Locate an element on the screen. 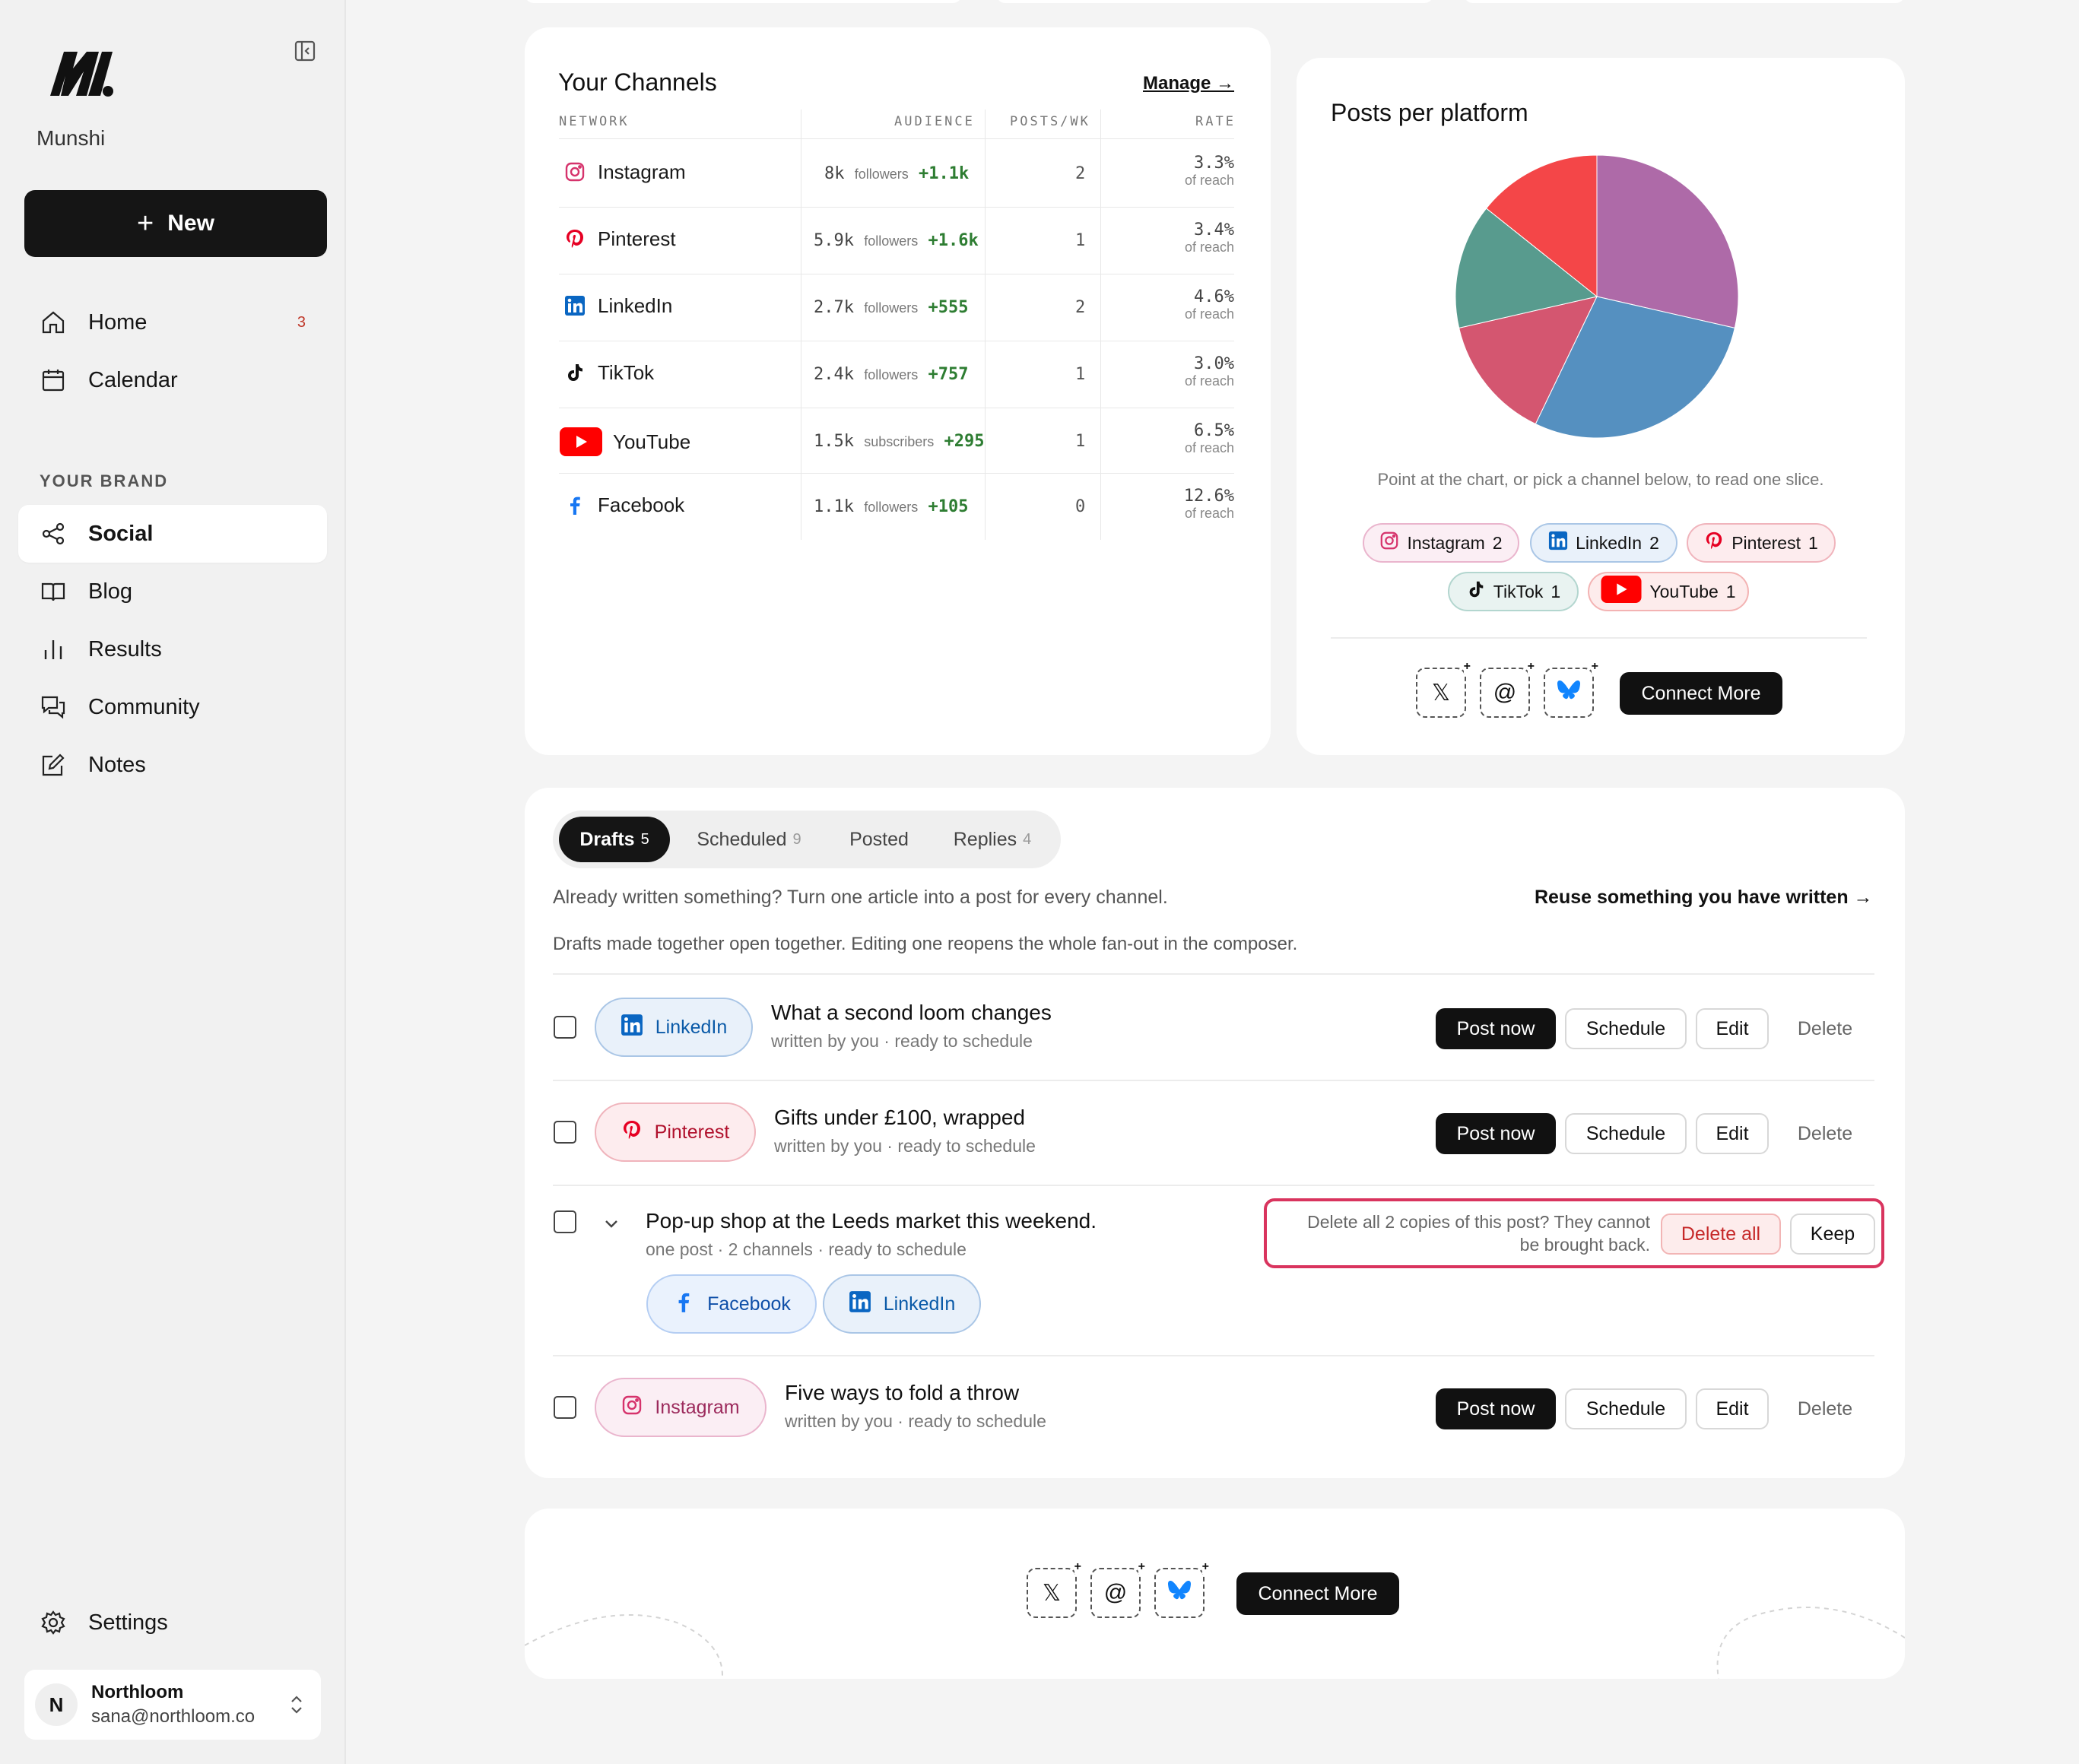  sidebar-item-settings: Settings is located at coordinates (172, 1622).